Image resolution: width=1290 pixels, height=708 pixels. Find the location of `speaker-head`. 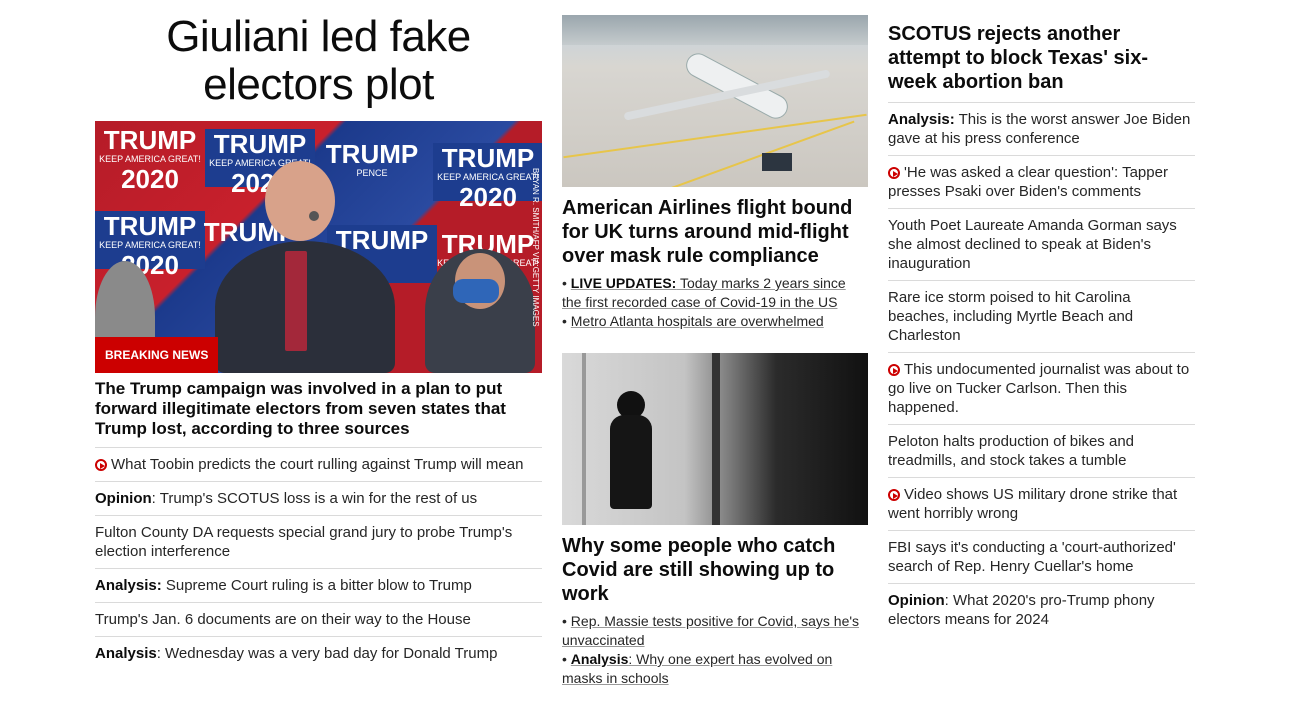

speaker-head is located at coordinates (300, 201).